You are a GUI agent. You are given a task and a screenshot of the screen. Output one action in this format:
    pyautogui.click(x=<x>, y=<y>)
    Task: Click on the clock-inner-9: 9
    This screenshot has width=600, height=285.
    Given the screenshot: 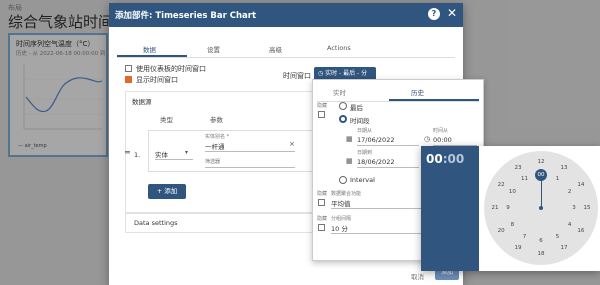 What is the action you would take?
    pyautogui.click(x=508, y=208)
    